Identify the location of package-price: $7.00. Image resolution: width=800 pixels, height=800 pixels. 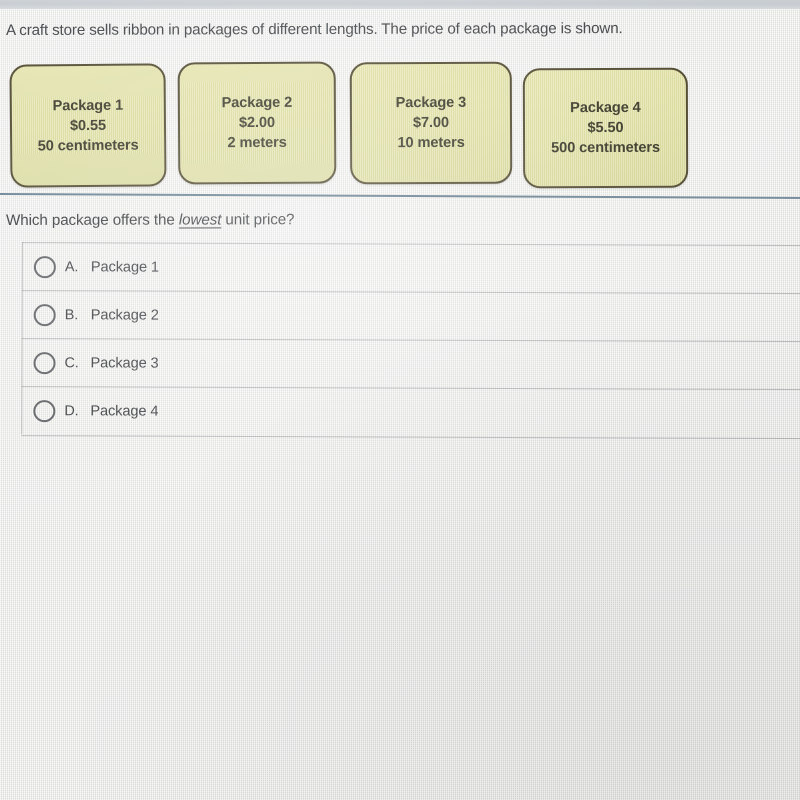
(431, 123).